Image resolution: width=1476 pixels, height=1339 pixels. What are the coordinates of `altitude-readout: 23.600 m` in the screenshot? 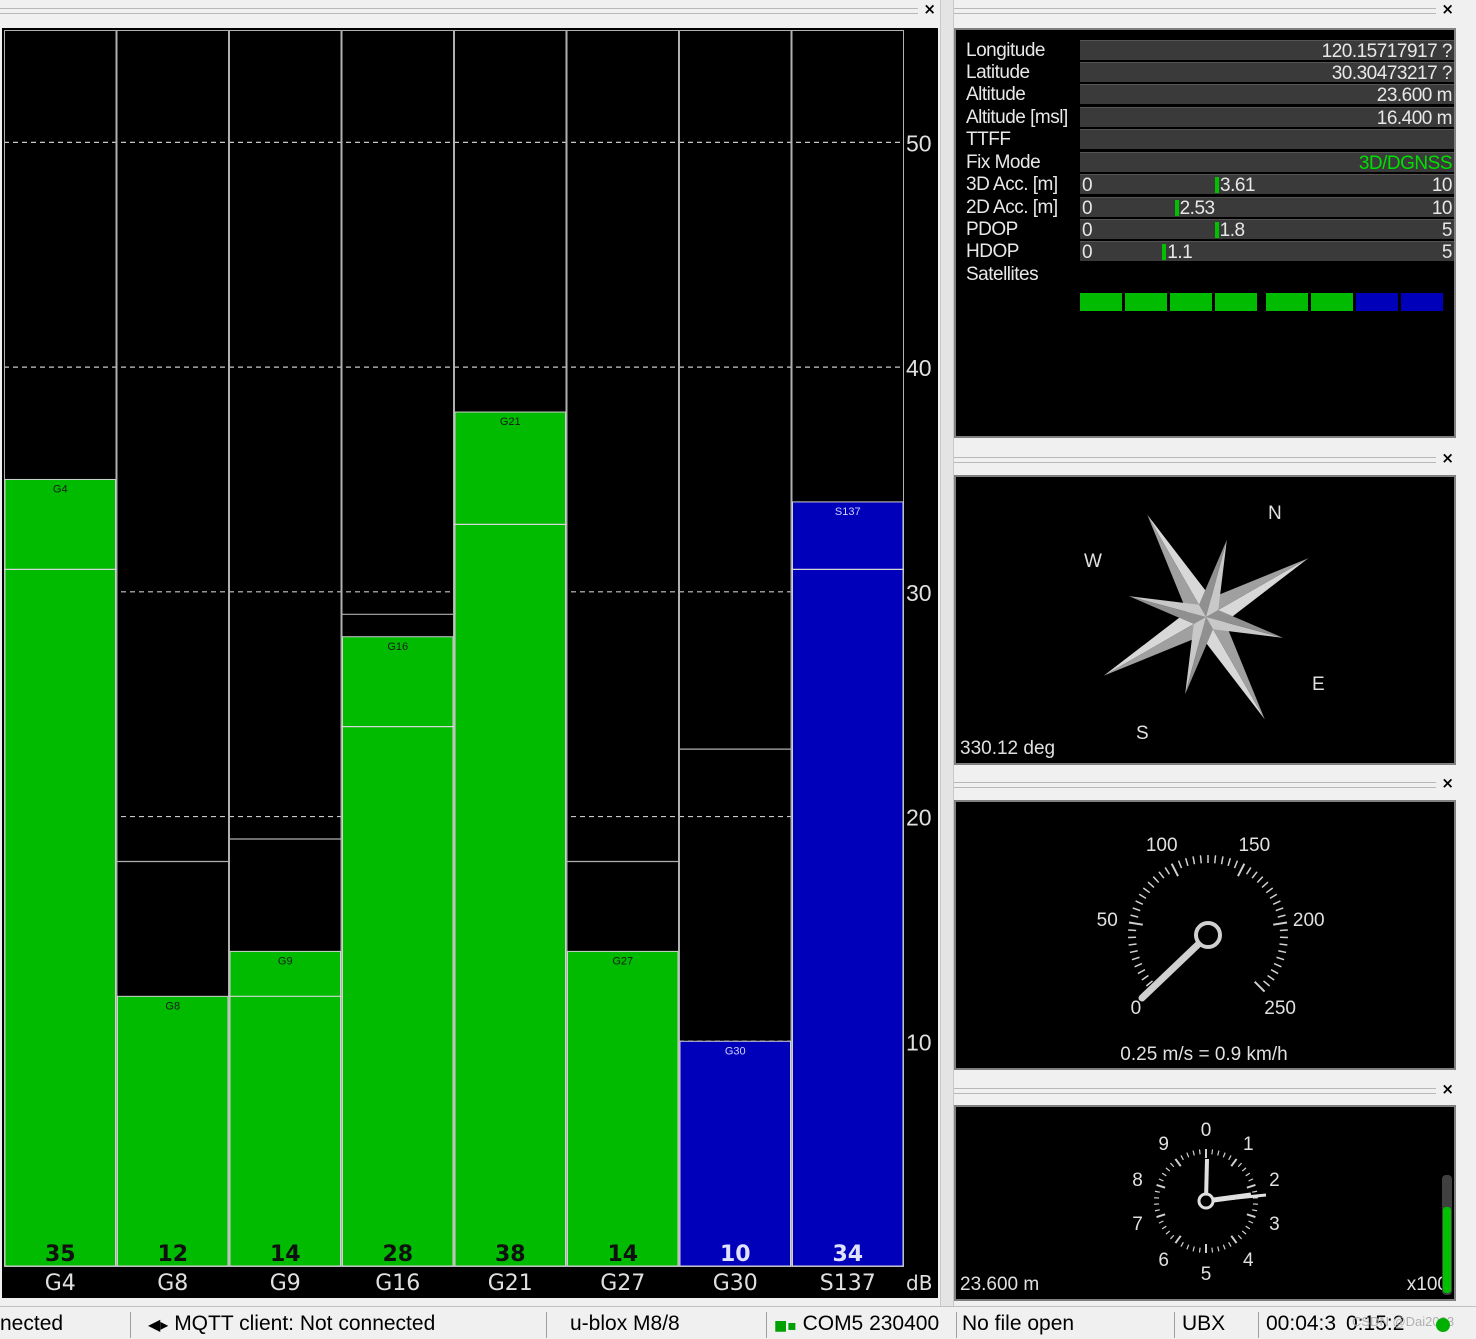 It's located at (999, 1284).